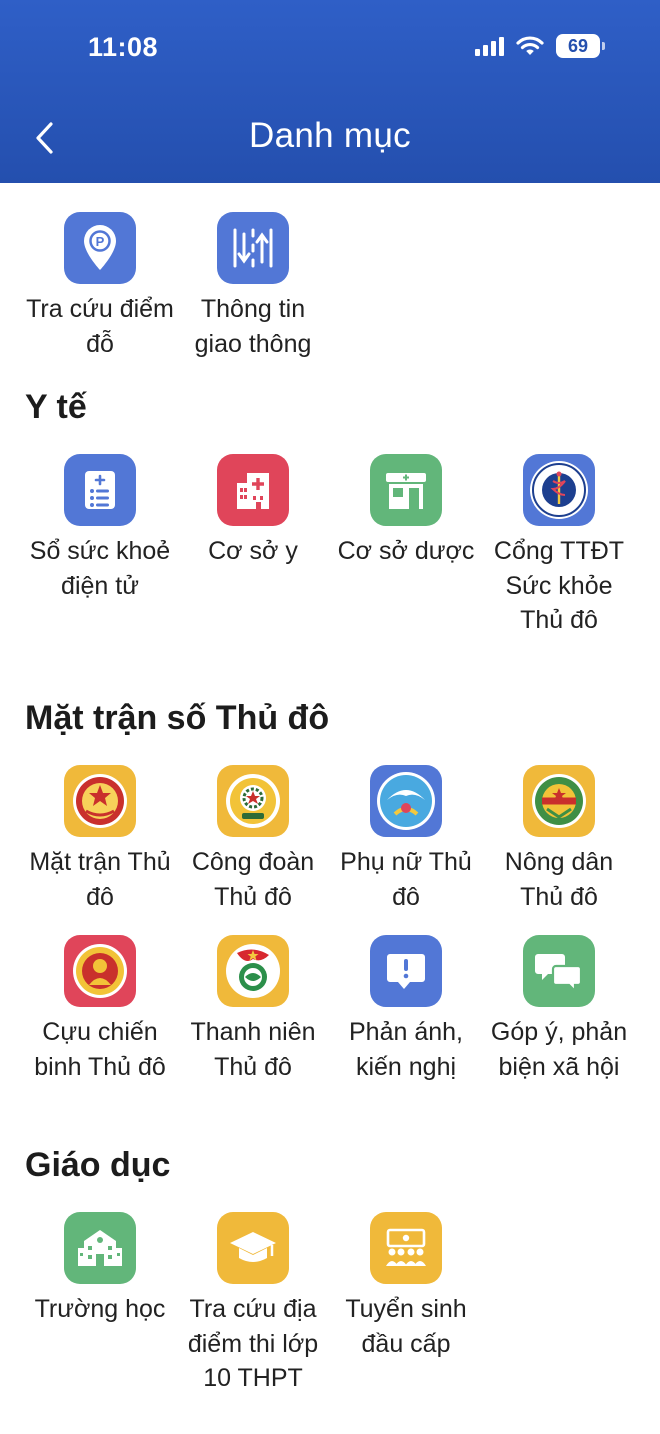 The height and width of the screenshot is (1434, 660). I want to click on health-record-icon, so click(100, 490).